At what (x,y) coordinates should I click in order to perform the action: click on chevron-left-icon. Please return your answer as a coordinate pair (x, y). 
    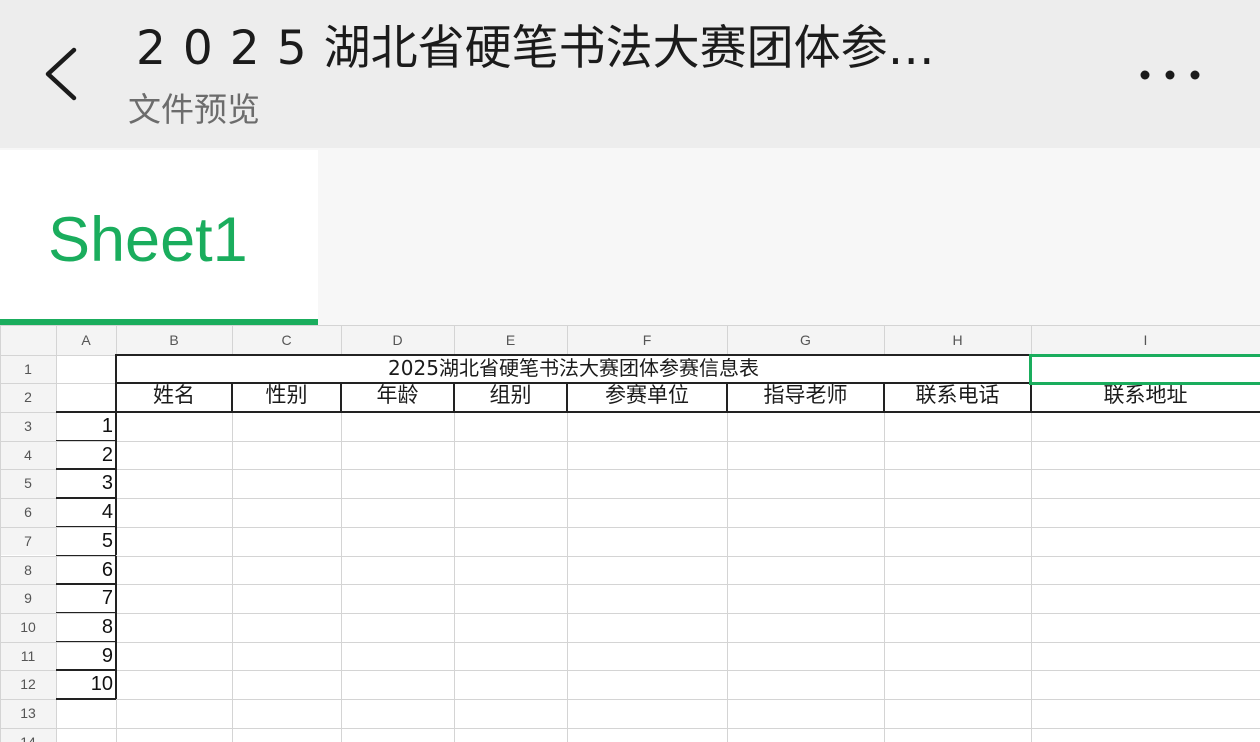
    Looking at the image, I should click on (61, 74).